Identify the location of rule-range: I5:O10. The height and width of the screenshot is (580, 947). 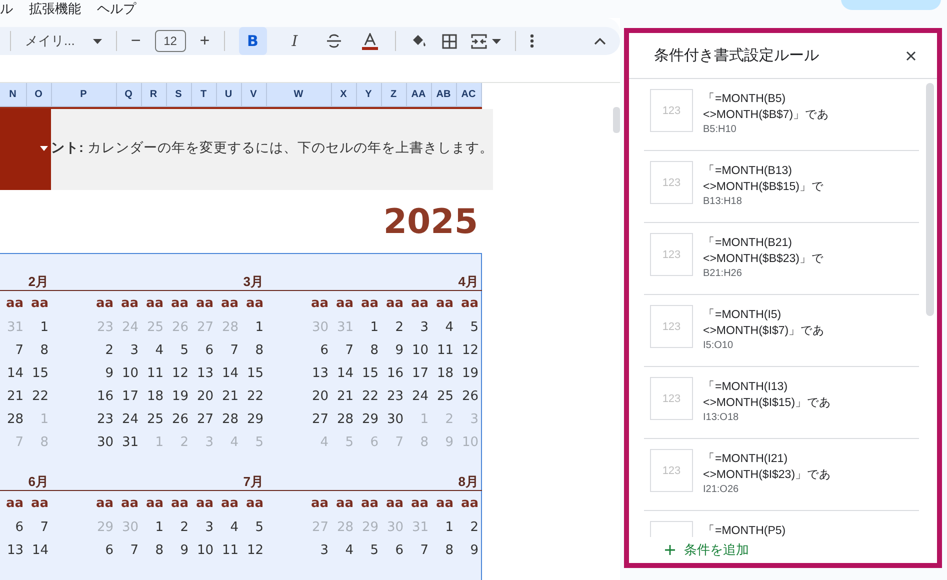
(718, 346).